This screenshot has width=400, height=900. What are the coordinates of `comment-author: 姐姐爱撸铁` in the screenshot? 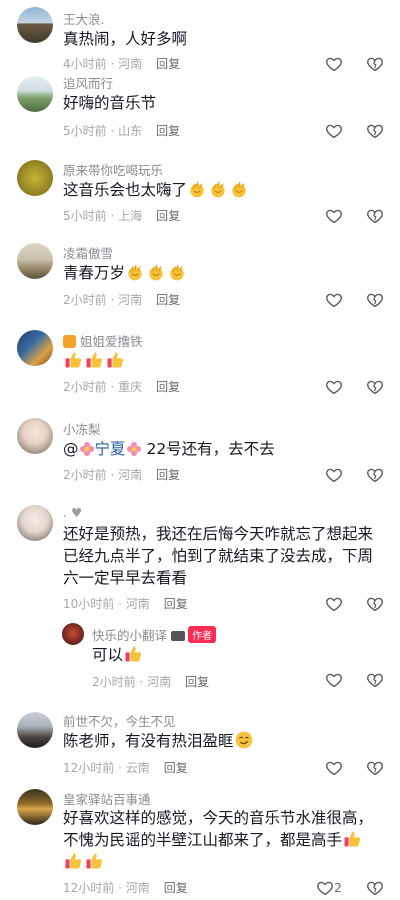 It's located at (103, 340).